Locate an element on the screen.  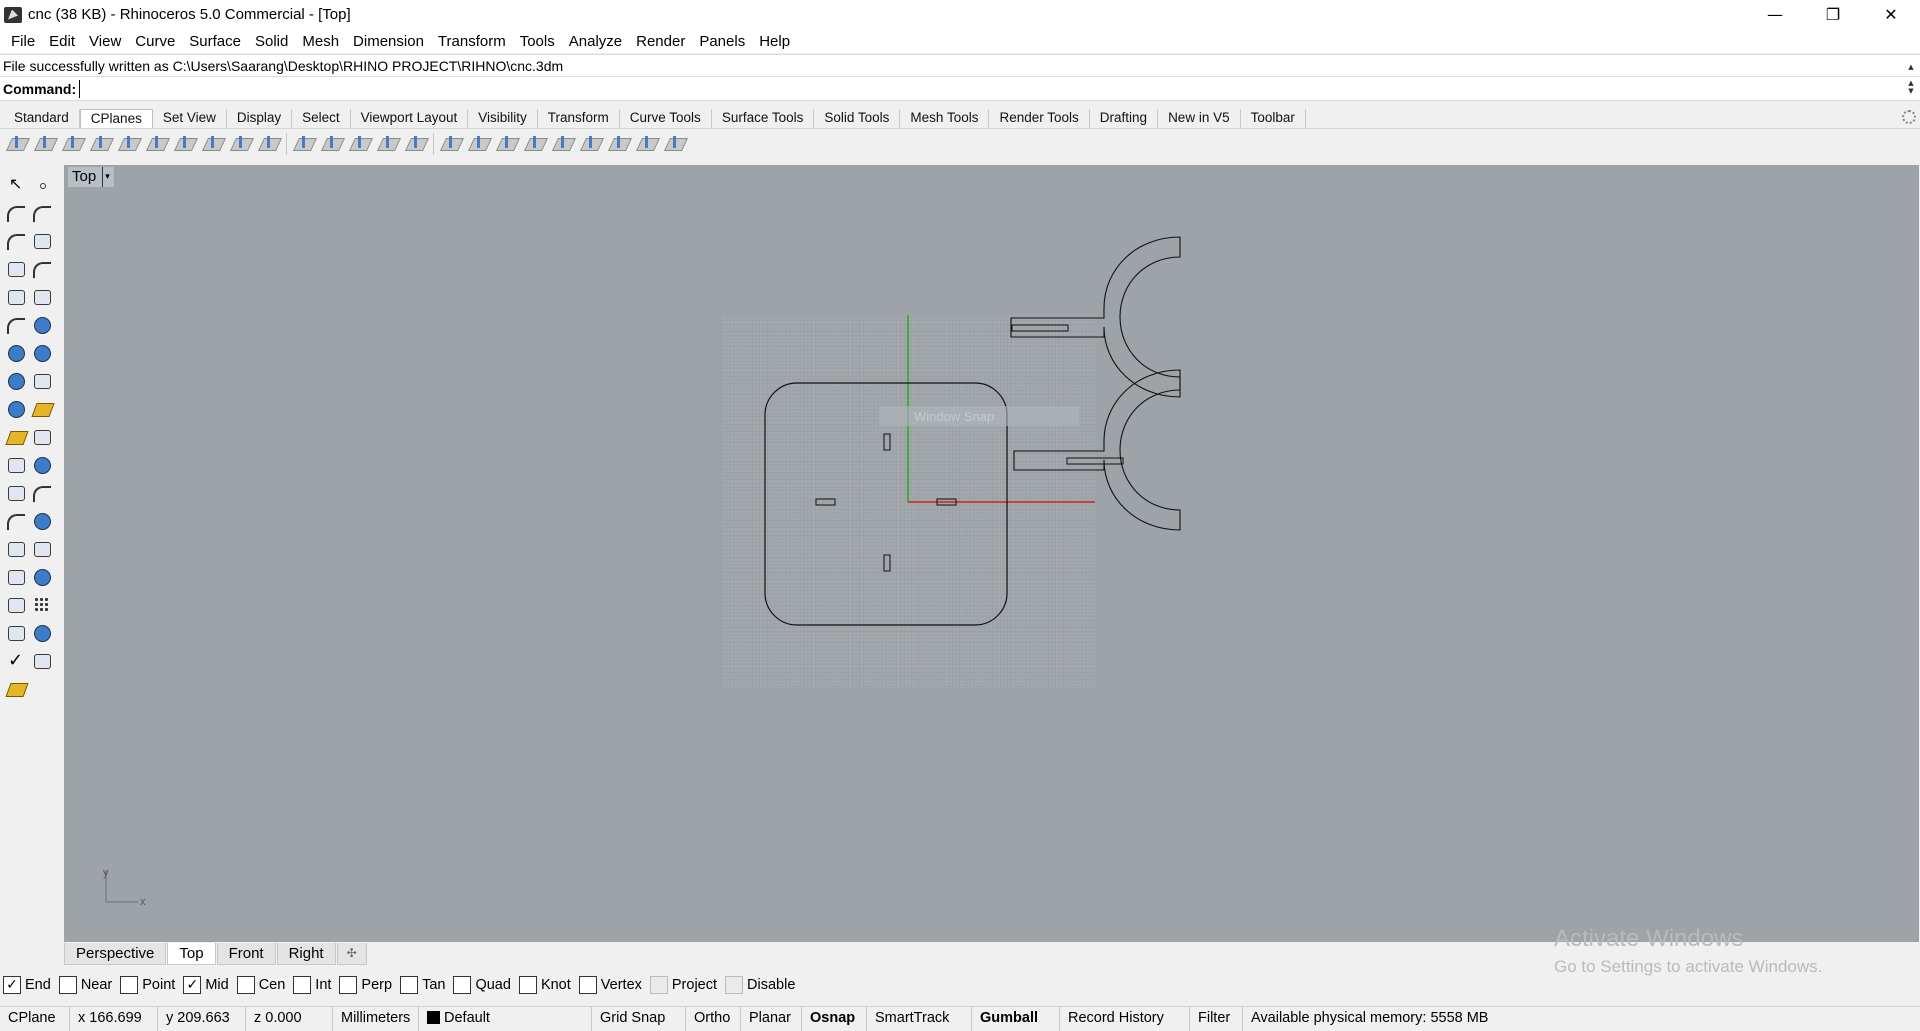
close-button: ✕ is located at coordinates (1891, 14).